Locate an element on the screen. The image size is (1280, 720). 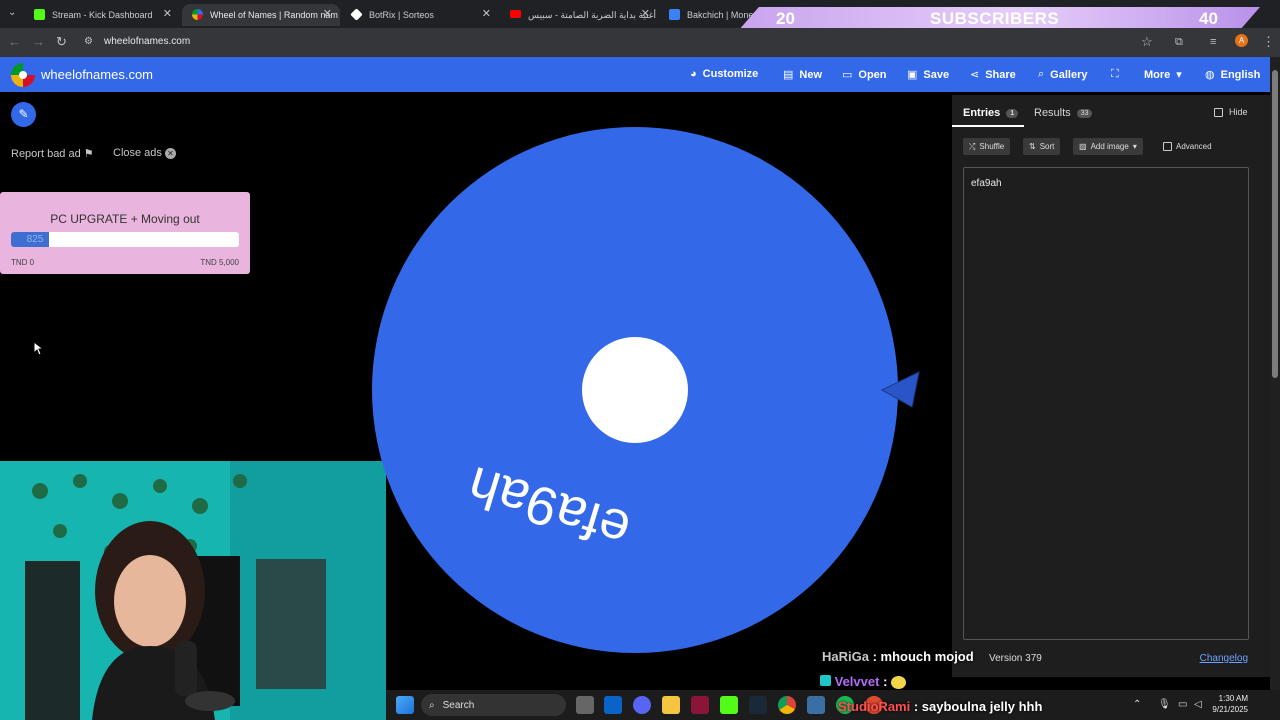
chat-message: StudioRami : sayboulna jelly hhh is located at coordinates (940, 706).